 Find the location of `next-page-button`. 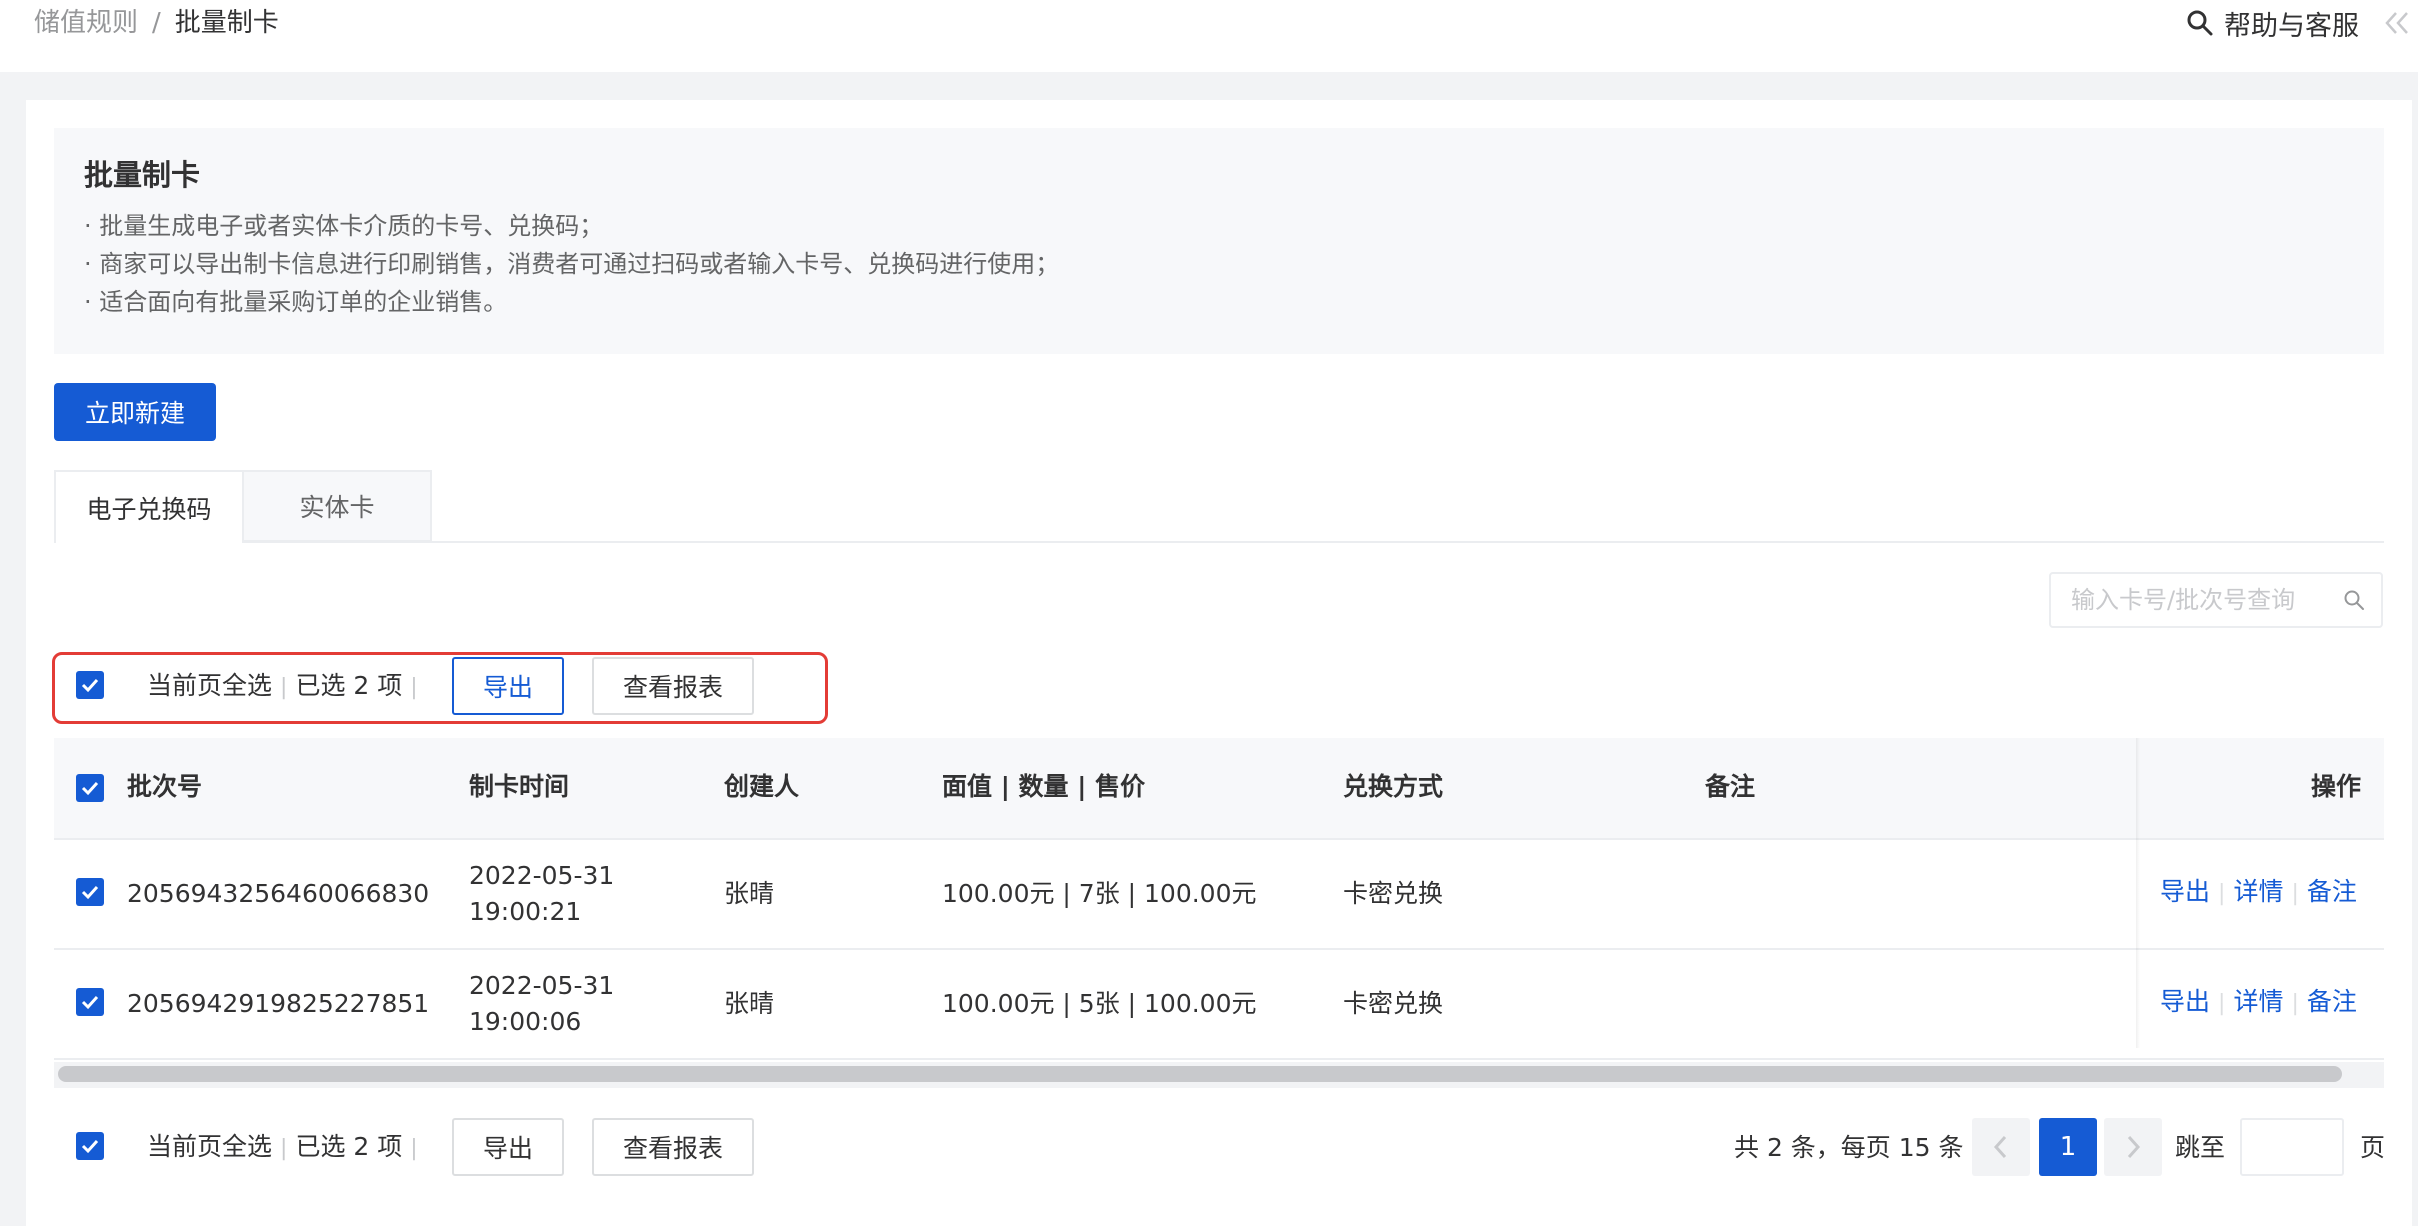

next-page-button is located at coordinates (2133, 1147).